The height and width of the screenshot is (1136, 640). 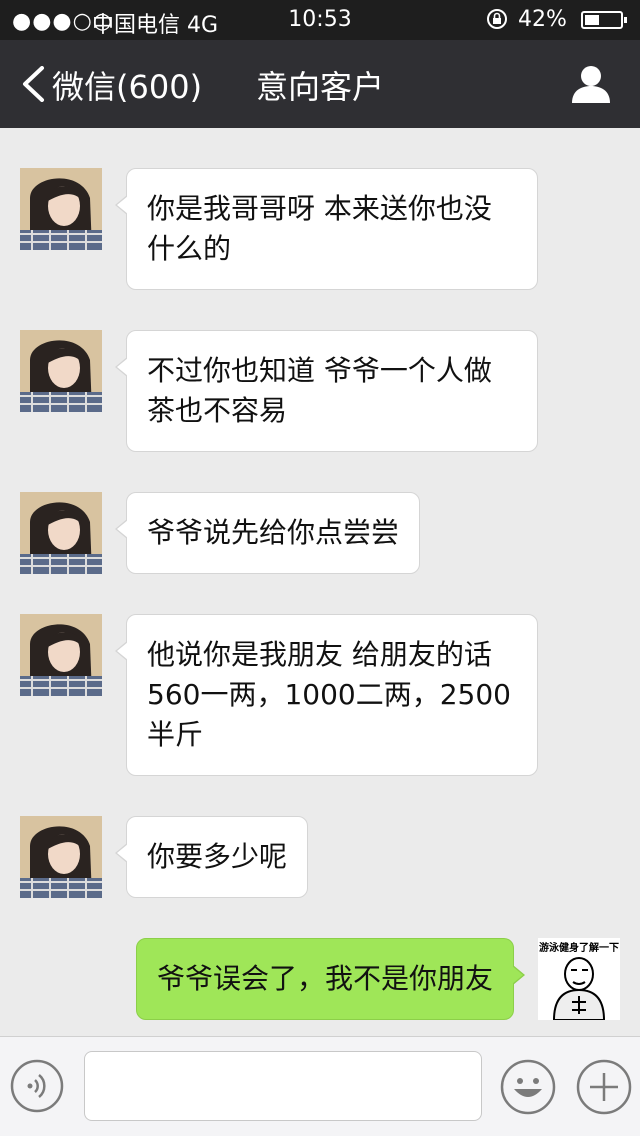 I want to click on received-message: 你是我哥哥呀 本来送你也没什么的, so click(x=326, y=229).